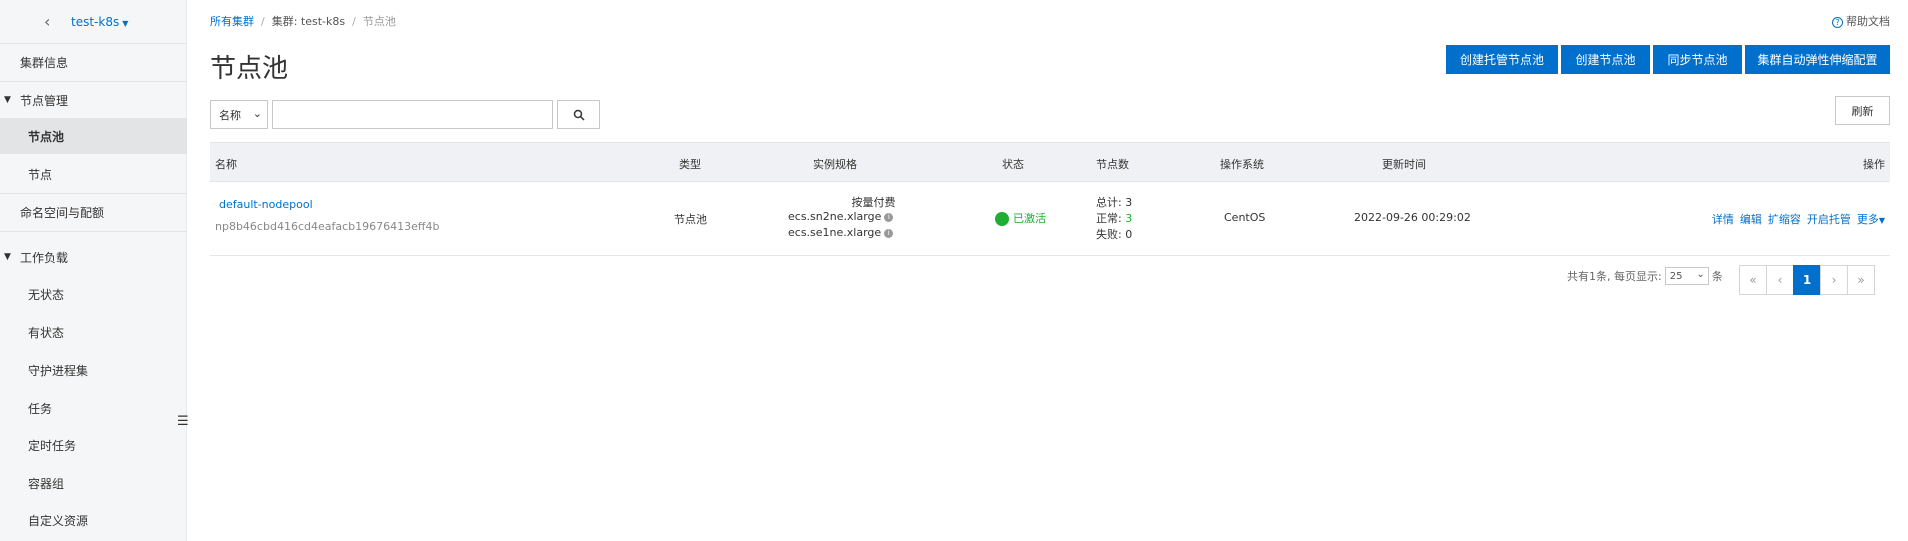  What do you see at coordinates (1114, 218) in the screenshot?
I see `node-count-normal: 正常: 3` at bounding box center [1114, 218].